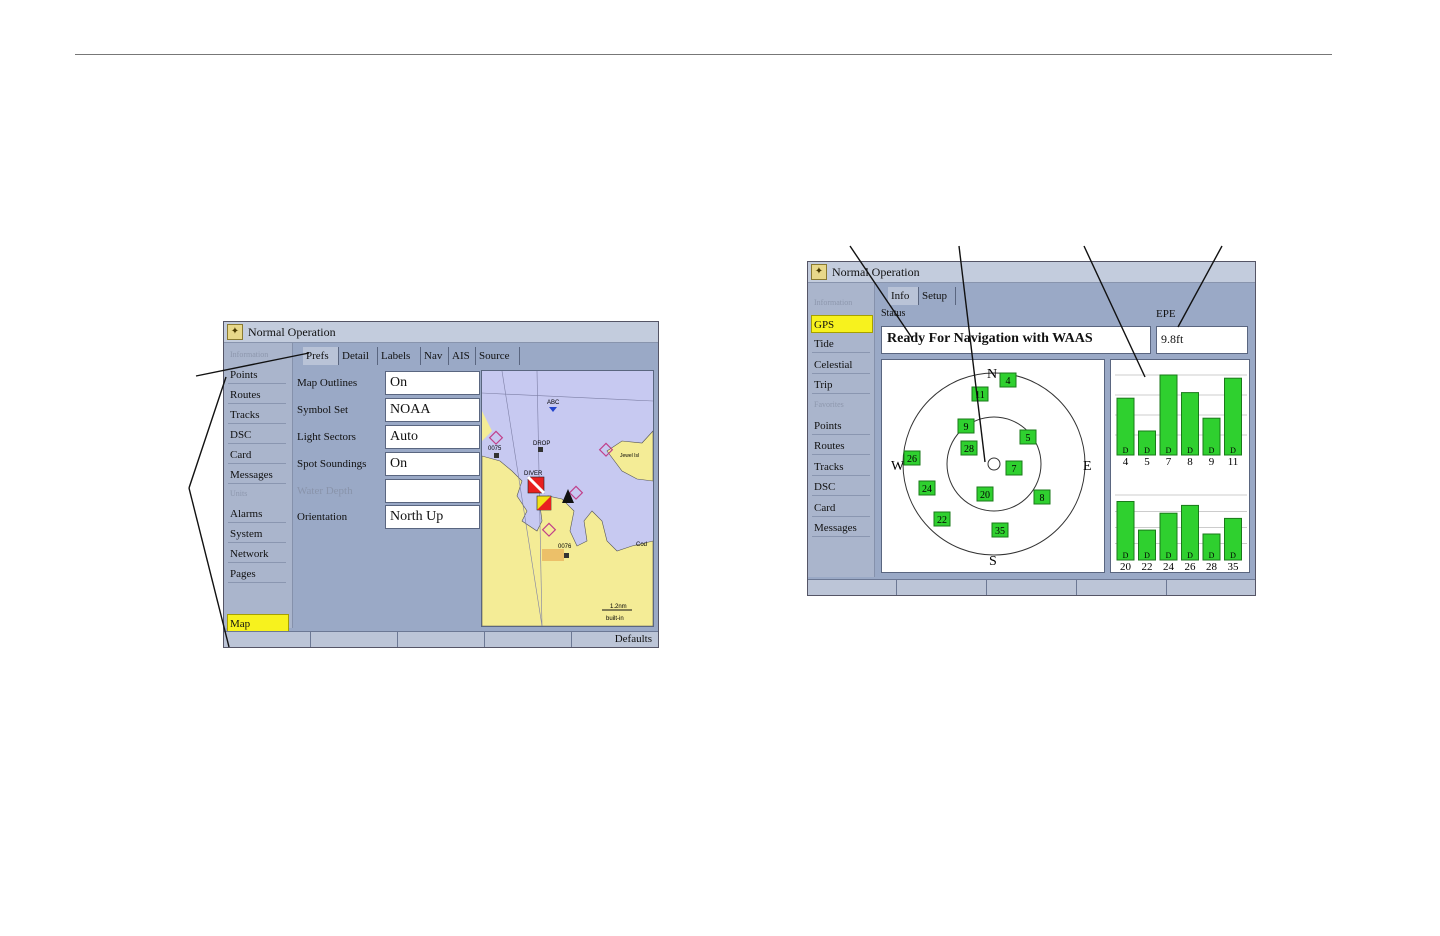  What do you see at coordinates (1234, 567) in the screenshot?
I see `signal-sat-label-35: 35` at bounding box center [1234, 567].